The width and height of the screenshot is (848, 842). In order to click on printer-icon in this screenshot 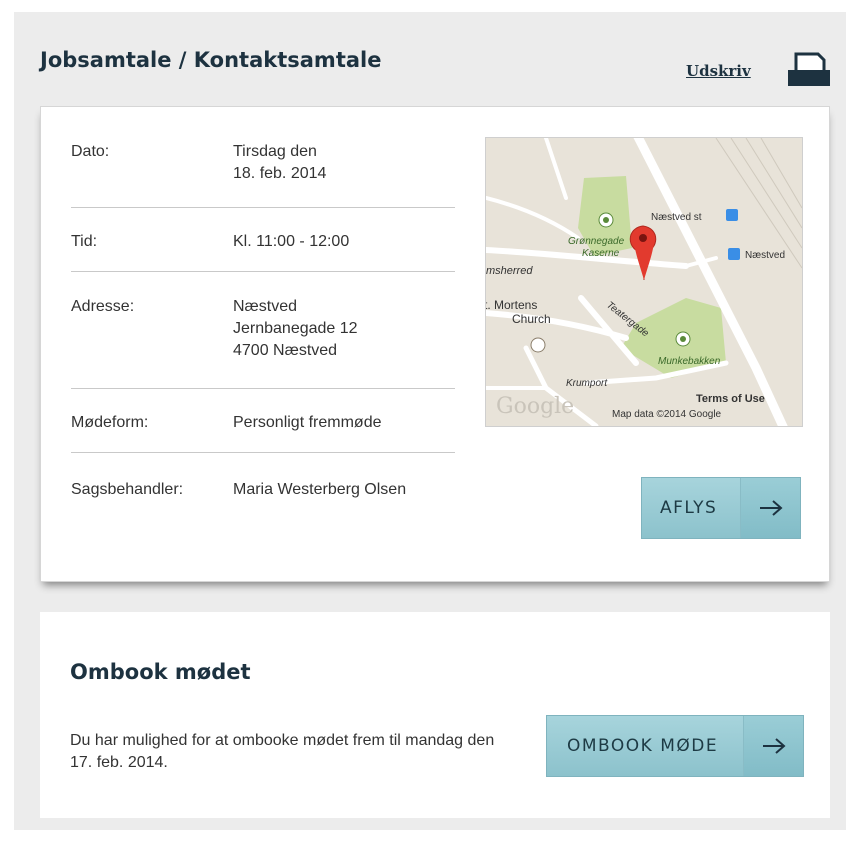, I will do `click(809, 69)`.